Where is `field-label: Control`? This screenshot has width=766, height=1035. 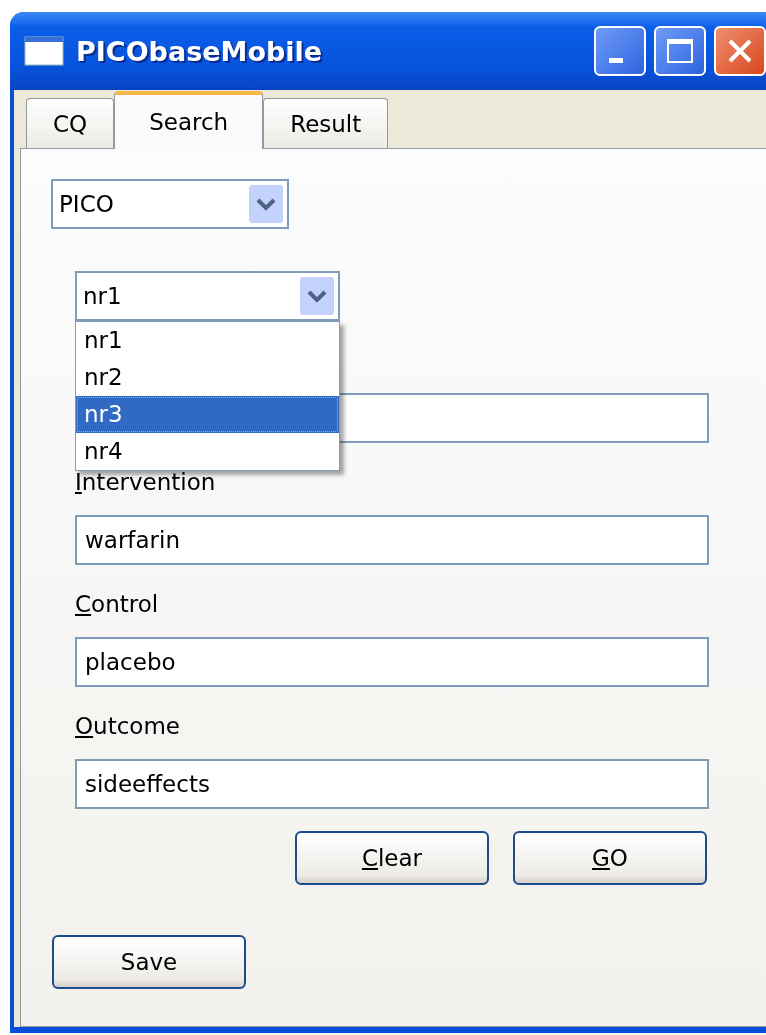 field-label: Control is located at coordinates (117, 603).